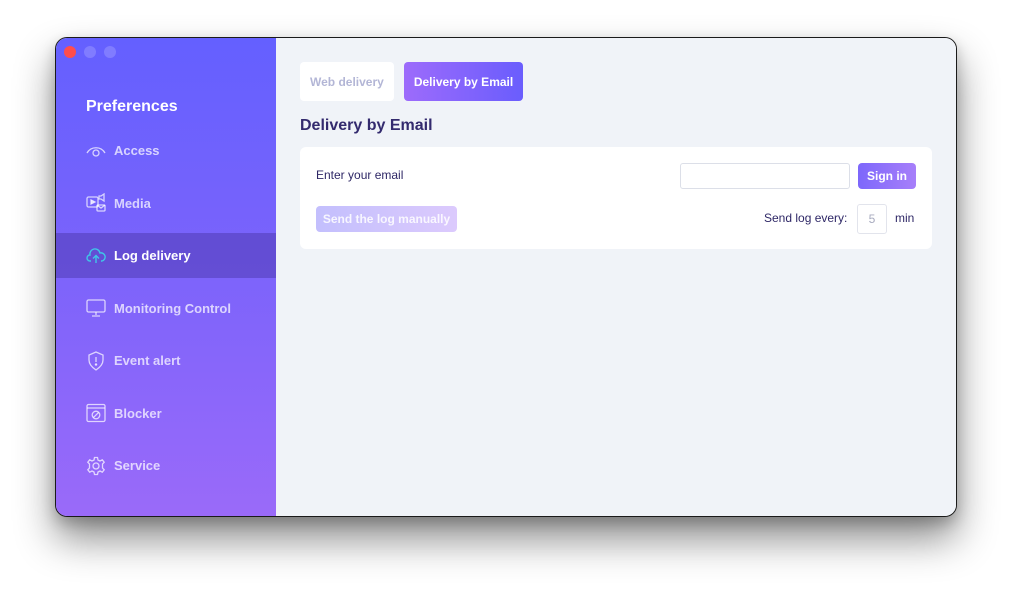 The height and width of the screenshot is (590, 1012). Describe the element at coordinates (872, 219) in the screenshot. I see `send-interval-input` at that location.